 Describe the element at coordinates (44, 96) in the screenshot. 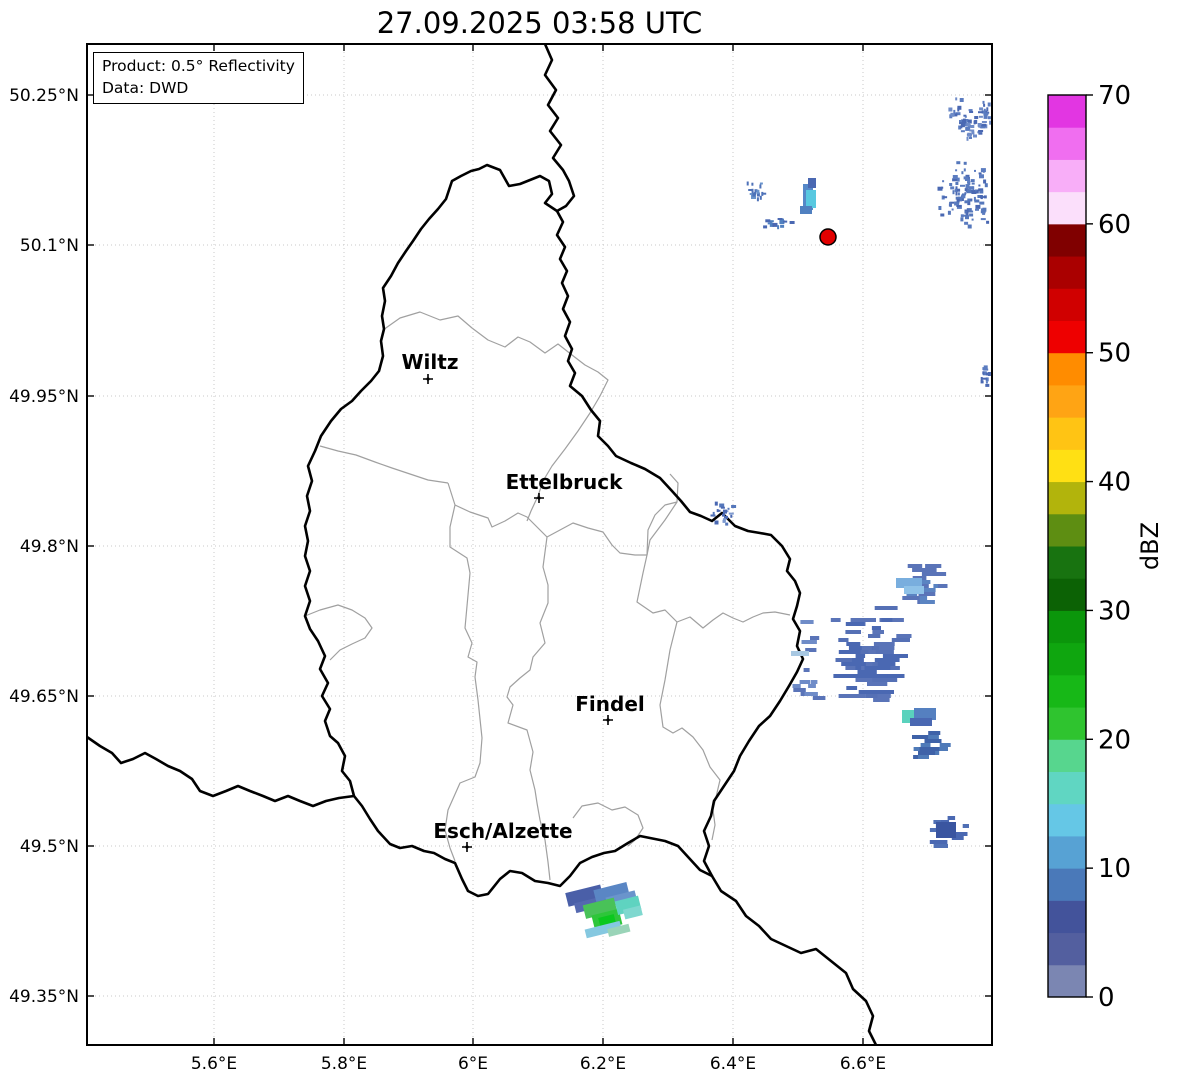

I see `y-tick-label: 50.25°N` at that location.